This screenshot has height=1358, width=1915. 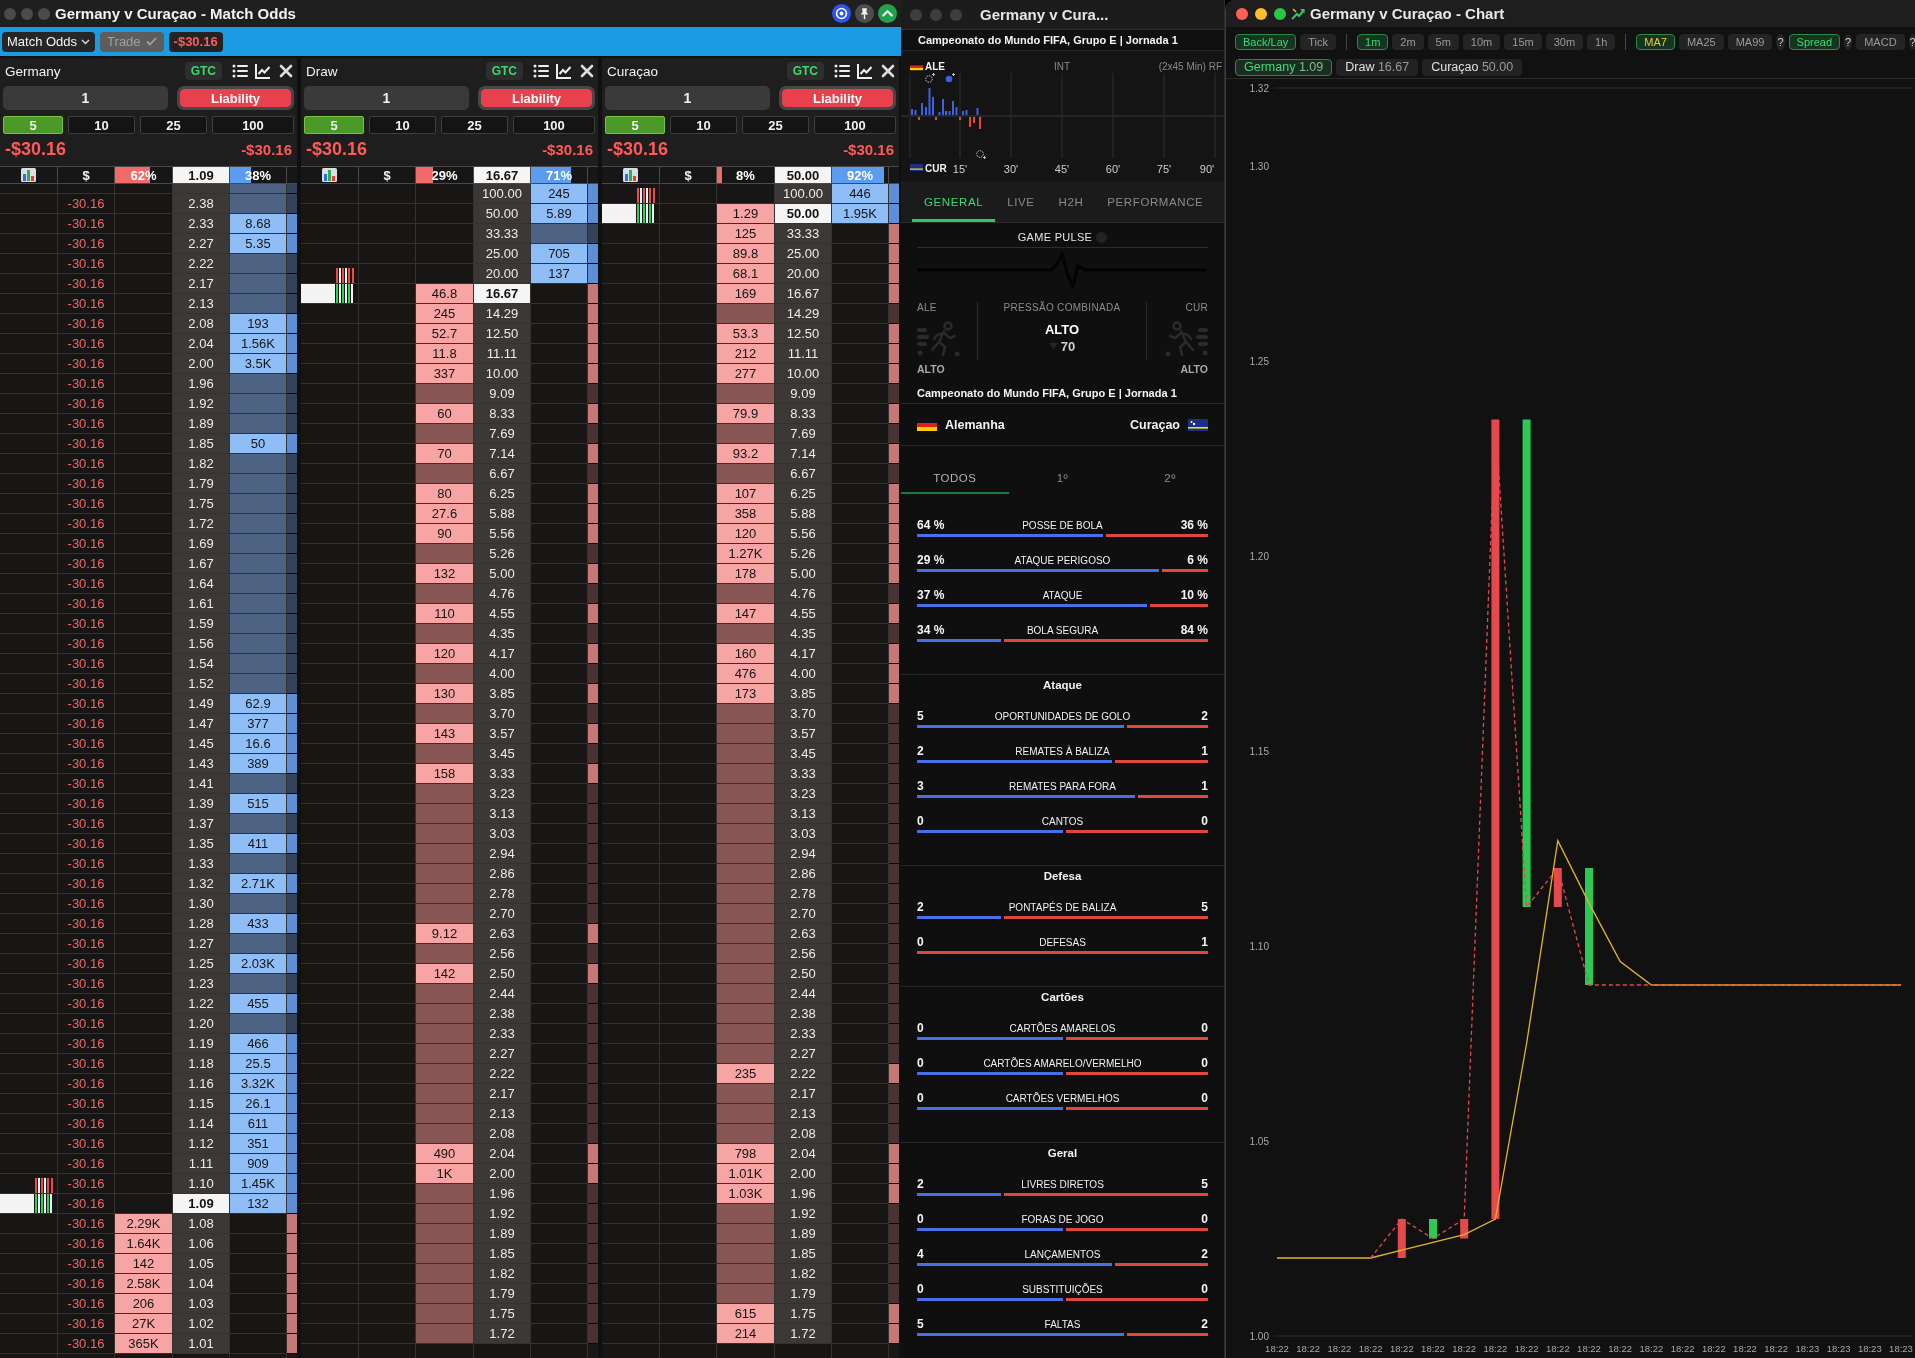 I want to click on quantity-field: 1, so click(x=386, y=98).